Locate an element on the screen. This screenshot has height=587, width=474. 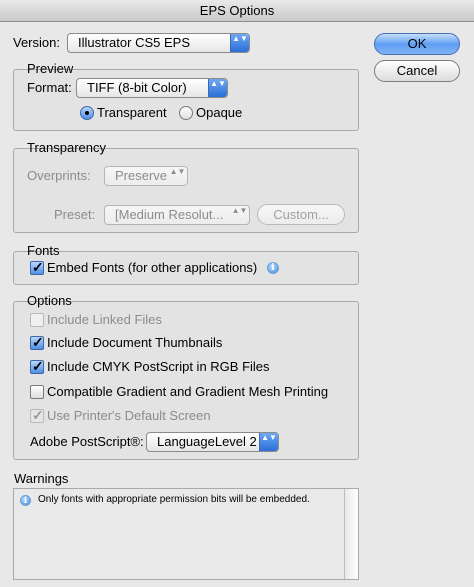
embed-fonts-checkbox: ✓ is located at coordinates (37, 267).